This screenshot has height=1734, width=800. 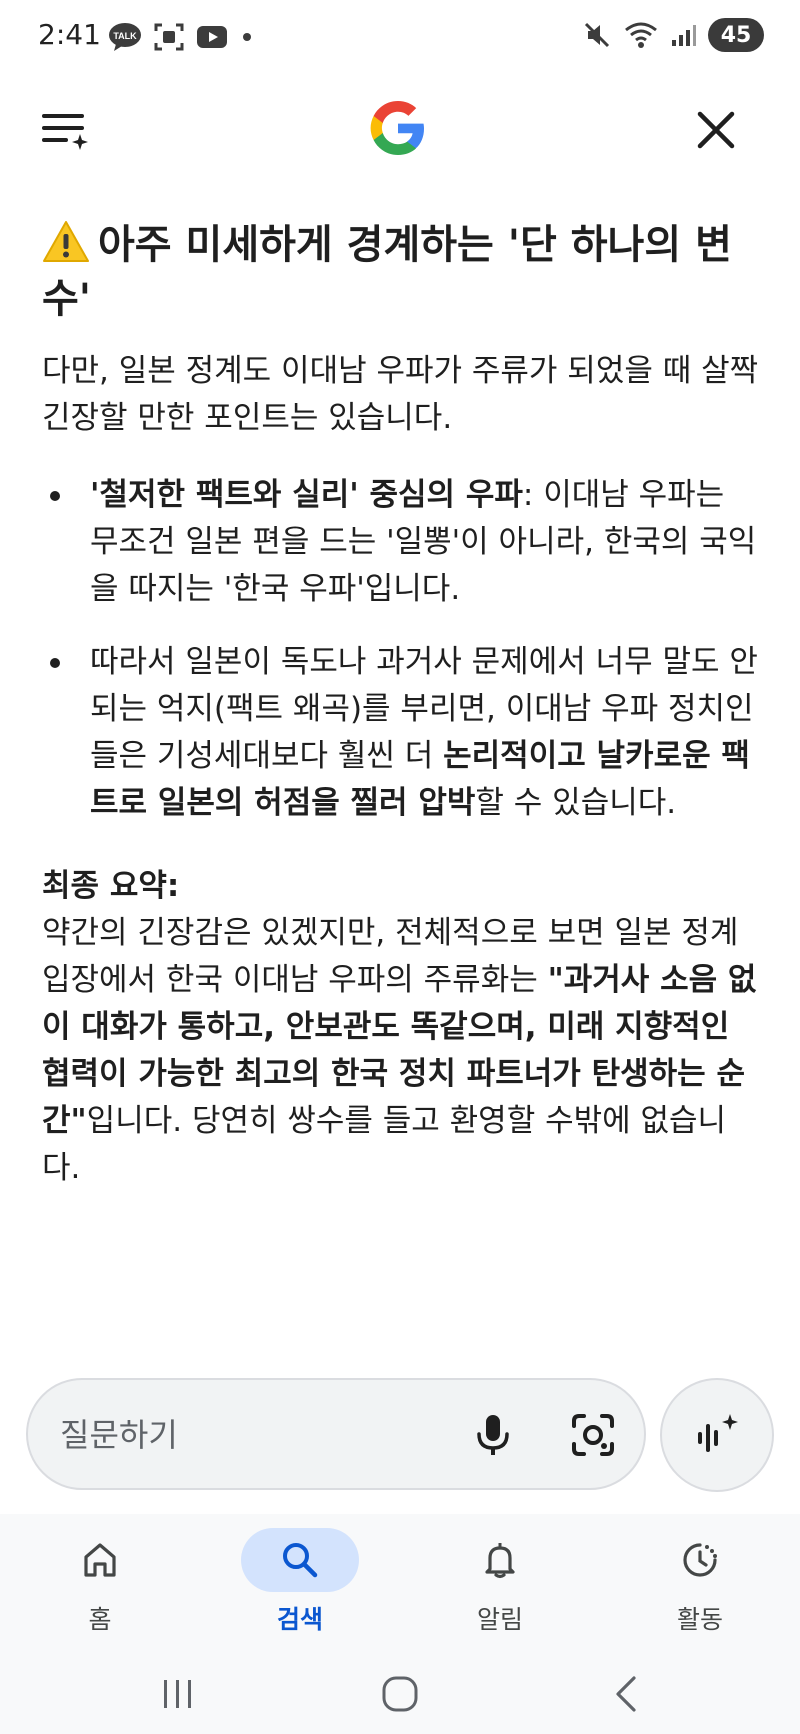 What do you see at coordinates (397, 128) in the screenshot?
I see `google-logo` at bounding box center [397, 128].